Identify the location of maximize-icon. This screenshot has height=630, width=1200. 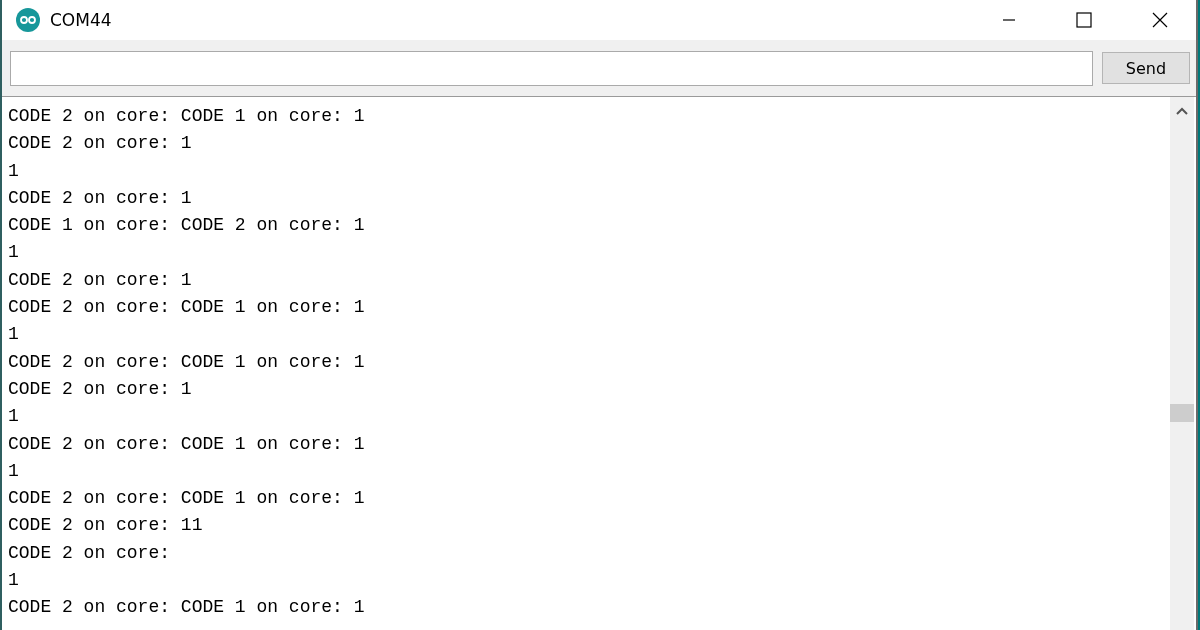
(1084, 20).